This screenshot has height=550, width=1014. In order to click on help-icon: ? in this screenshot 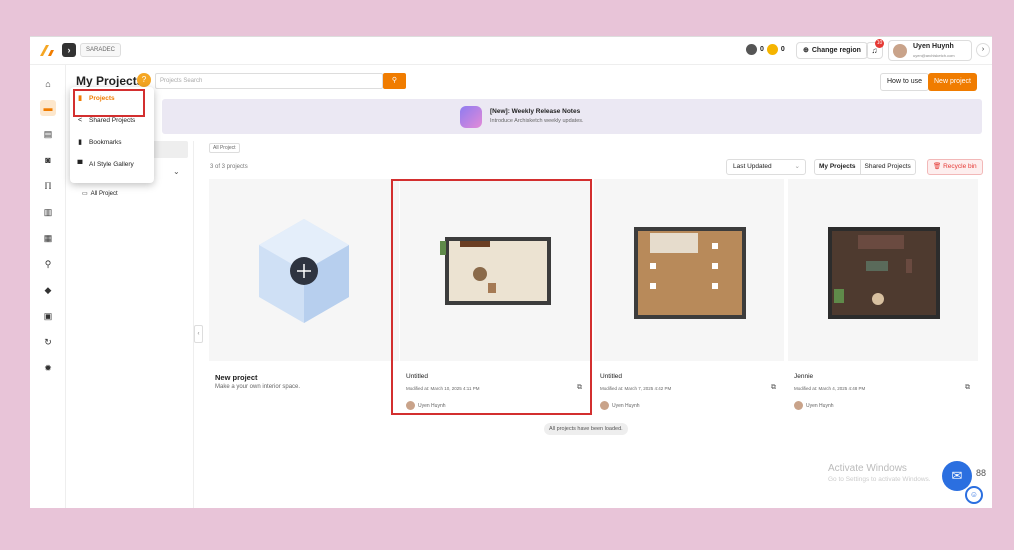, I will do `click(144, 80)`.